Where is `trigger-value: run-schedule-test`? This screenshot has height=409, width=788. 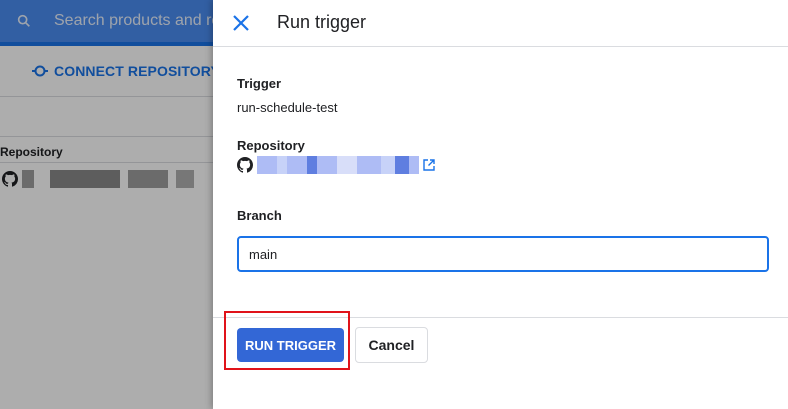
trigger-value: run-schedule-test is located at coordinates (287, 107).